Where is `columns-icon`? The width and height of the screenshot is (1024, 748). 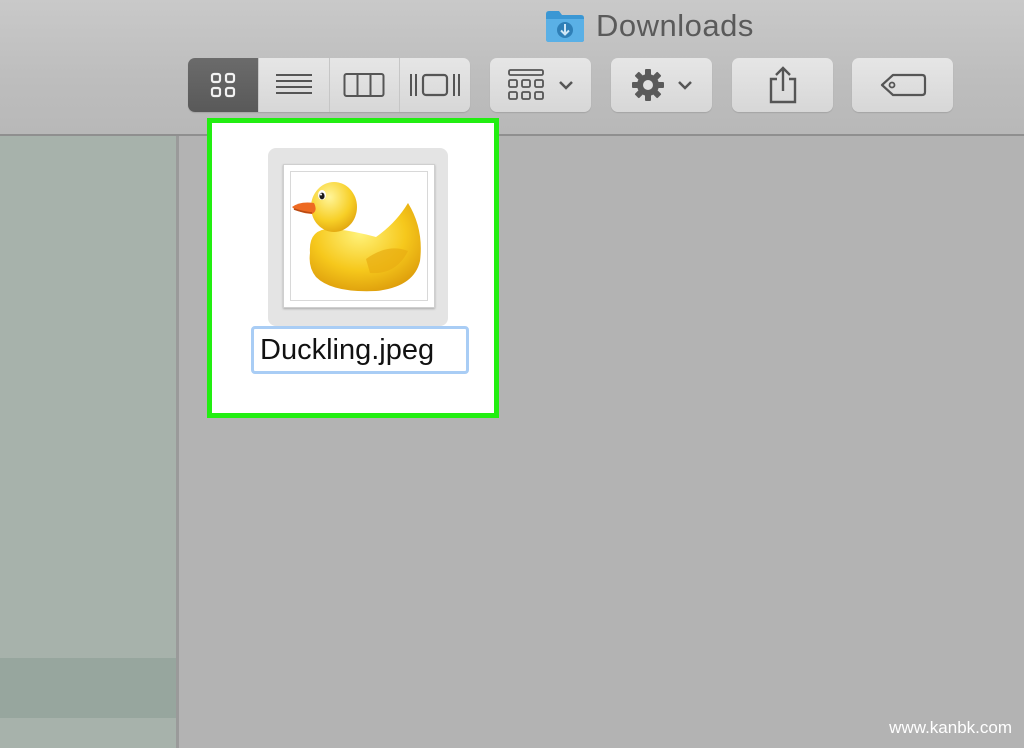 columns-icon is located at coordinates (364, 85).